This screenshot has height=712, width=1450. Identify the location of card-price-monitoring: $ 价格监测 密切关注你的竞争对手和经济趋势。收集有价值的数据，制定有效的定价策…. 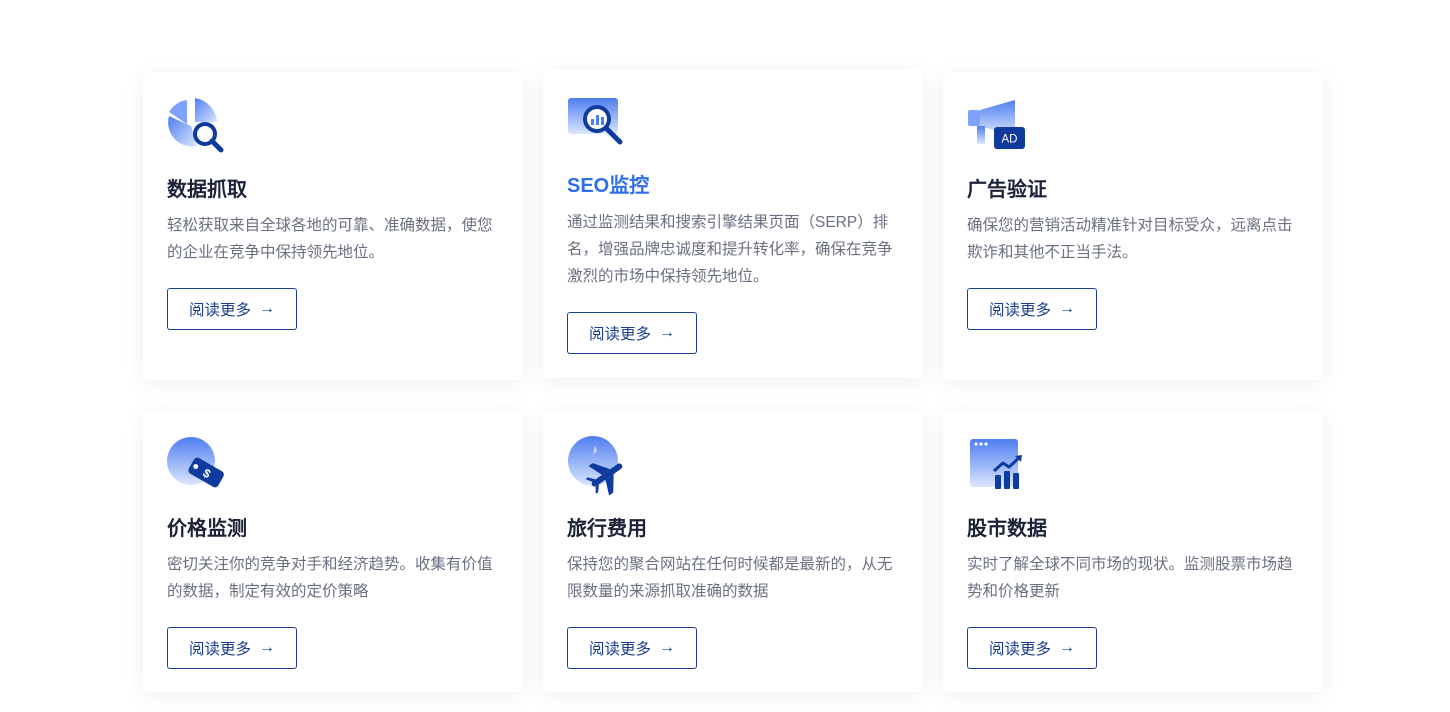
(333, 551).